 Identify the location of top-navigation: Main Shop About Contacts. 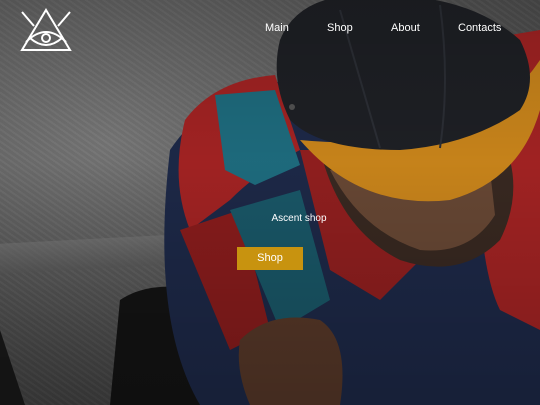
(270, 30).